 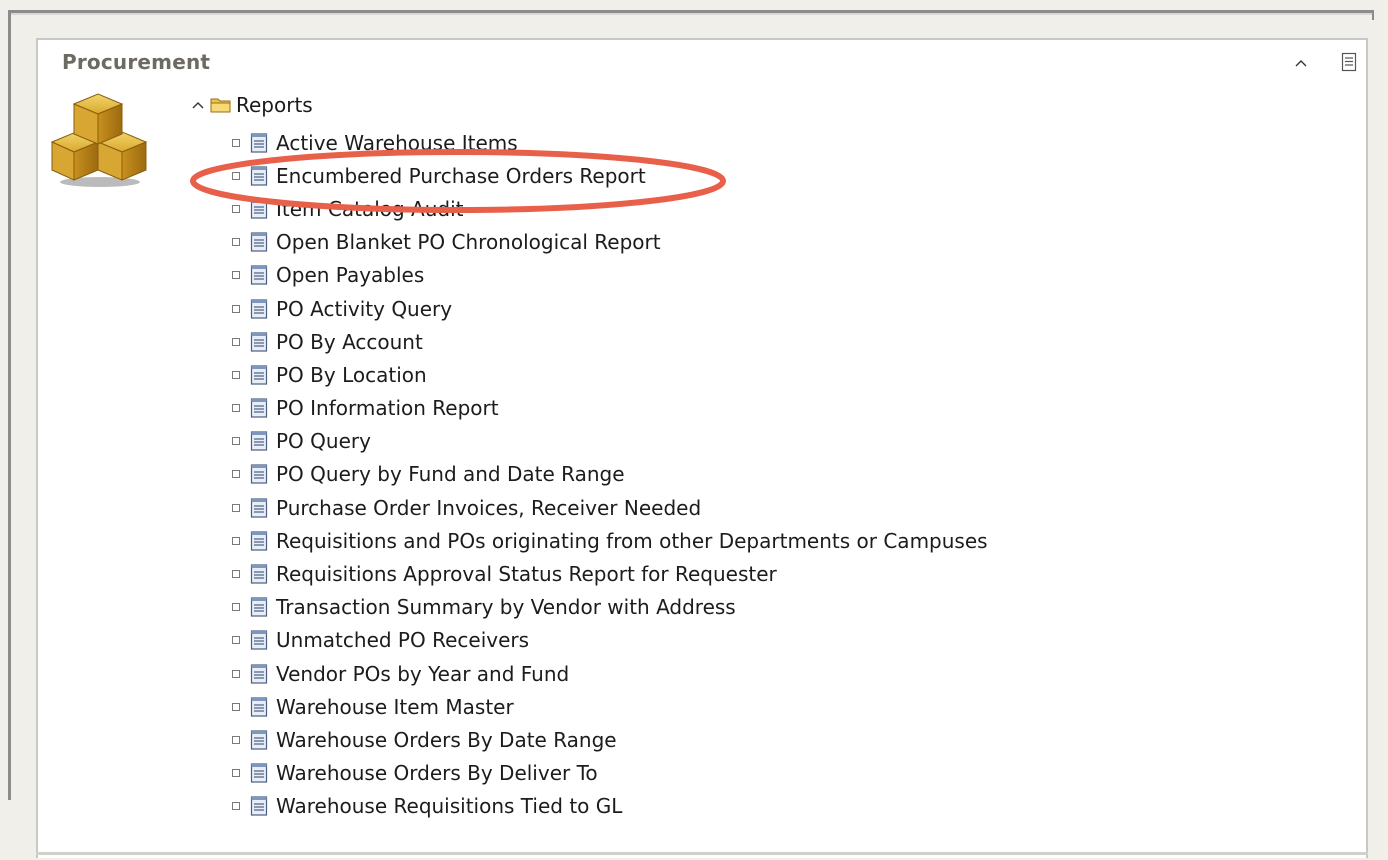 I want to click on report-item-label: Item Catalog Audit, so click(x=370, y=208).